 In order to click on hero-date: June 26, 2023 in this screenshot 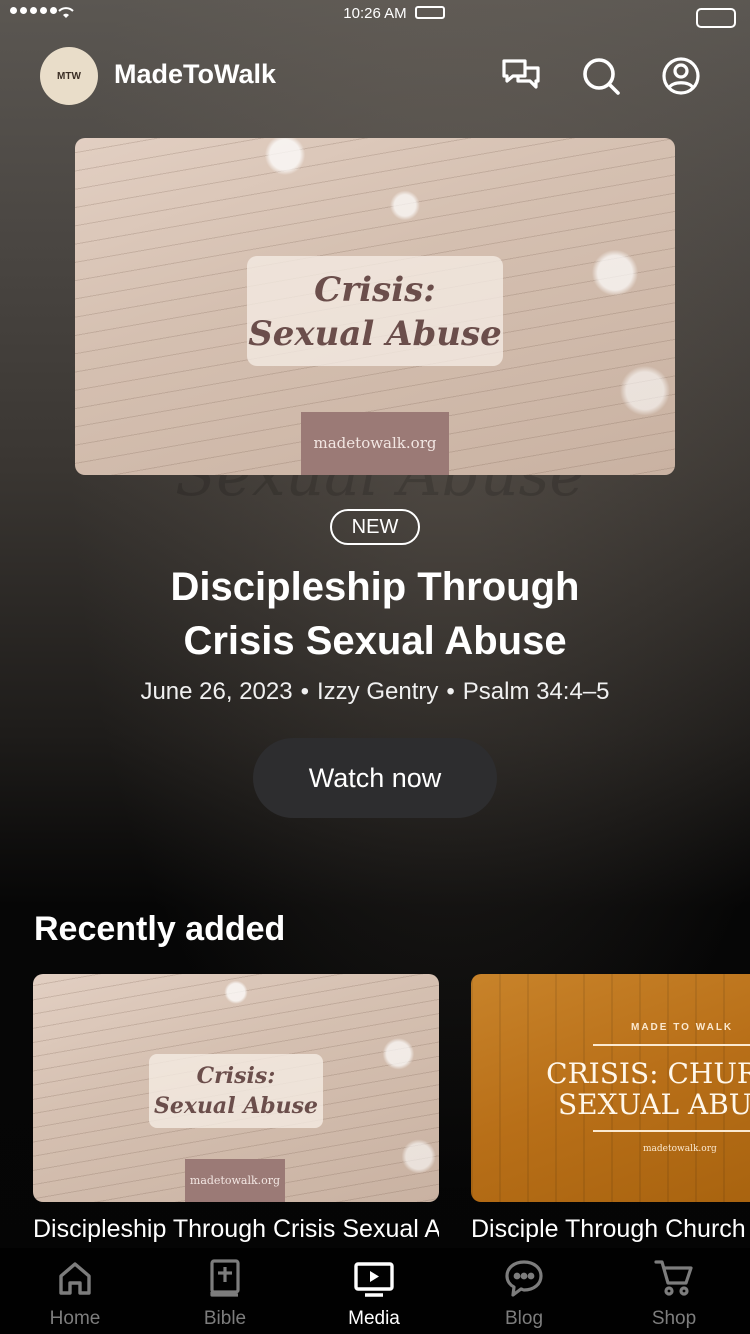, I will do `click(216, 691)`.